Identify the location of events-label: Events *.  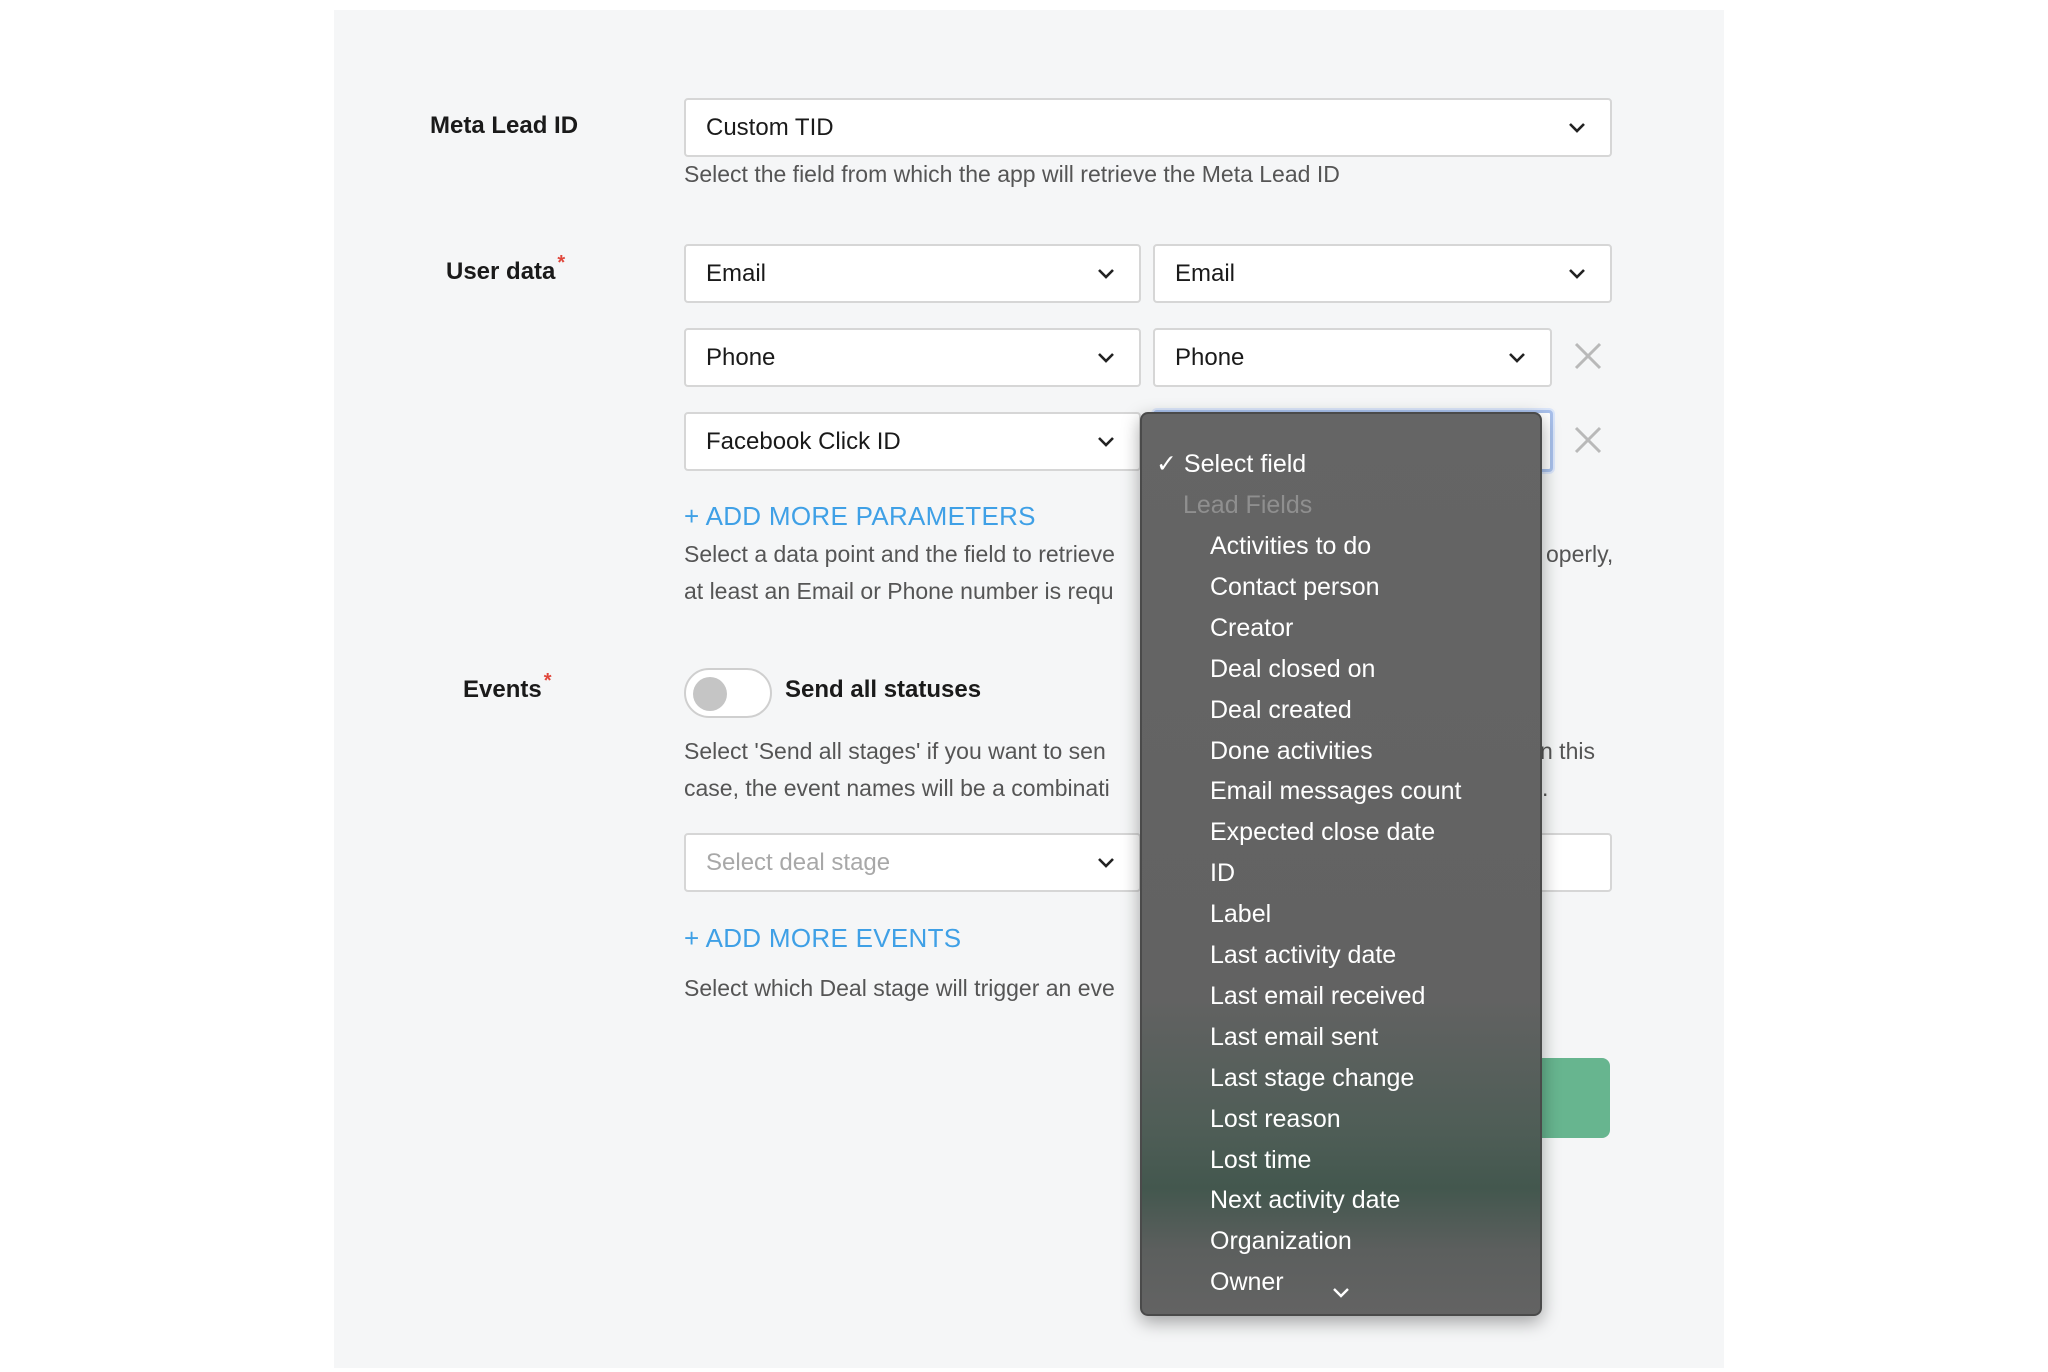
(507, 687).